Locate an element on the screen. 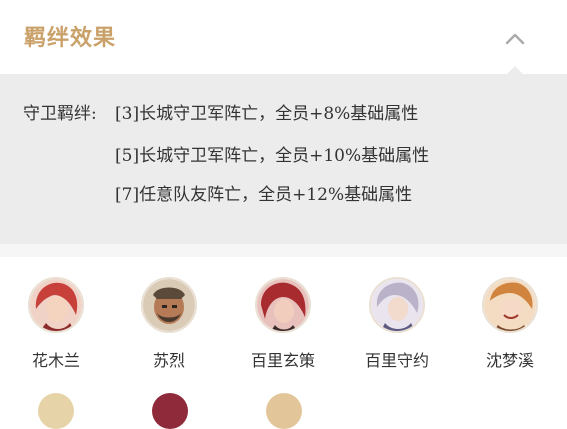  hero-name: 百里玄策 is located at coordinates (282, 360).